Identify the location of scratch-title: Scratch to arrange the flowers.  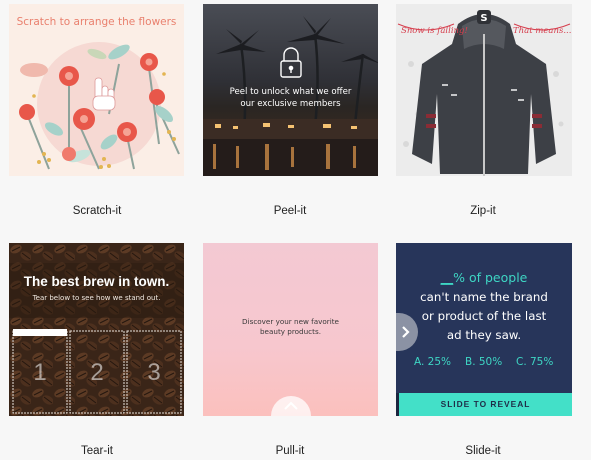
(96, 22).